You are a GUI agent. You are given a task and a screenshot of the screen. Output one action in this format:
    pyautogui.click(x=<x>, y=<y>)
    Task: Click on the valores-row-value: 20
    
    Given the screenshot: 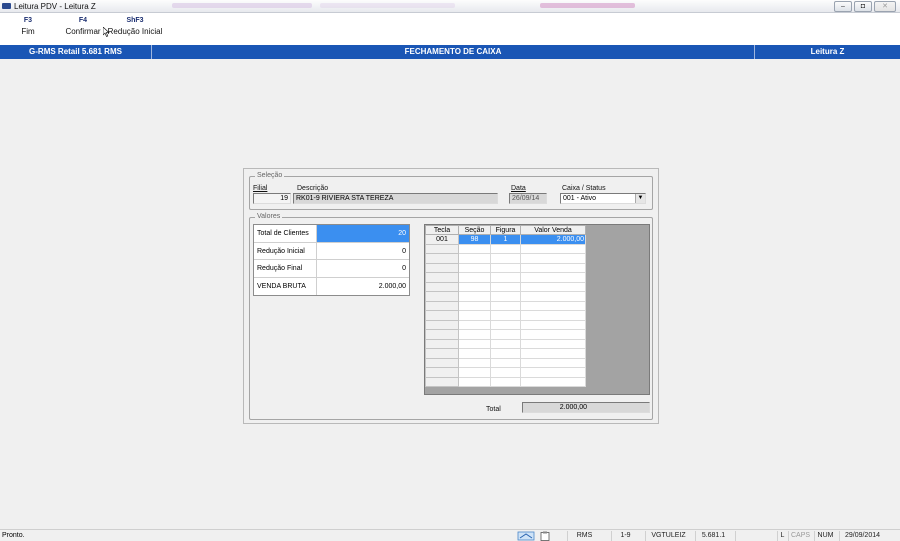 What is the action you would take?
    pyautogui.click(x=363, y=233)
    